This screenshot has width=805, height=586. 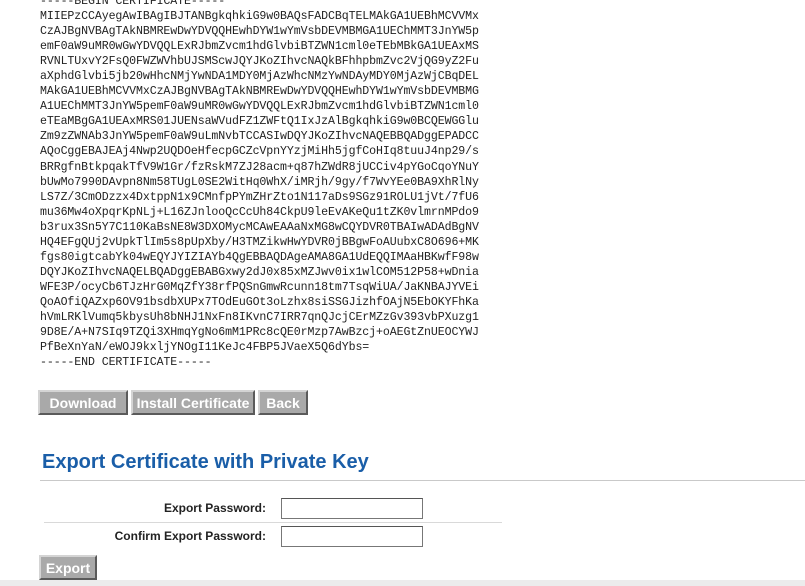 I want to click on export-password-label: Export Password:, so click(x=214, y=508).